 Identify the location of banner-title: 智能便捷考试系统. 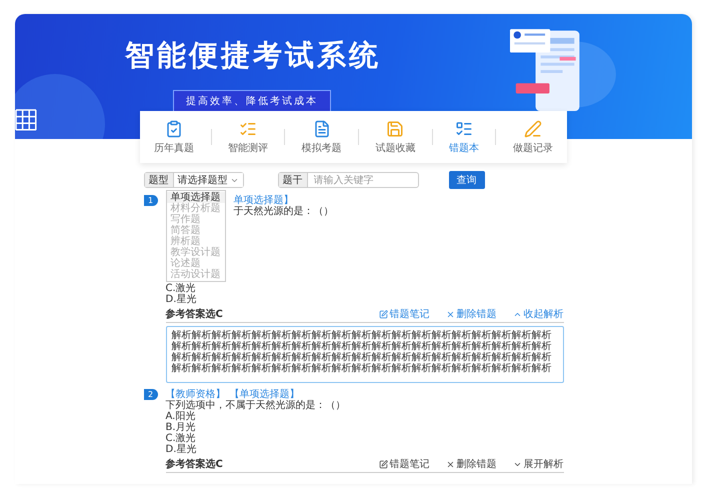
(253, 55).